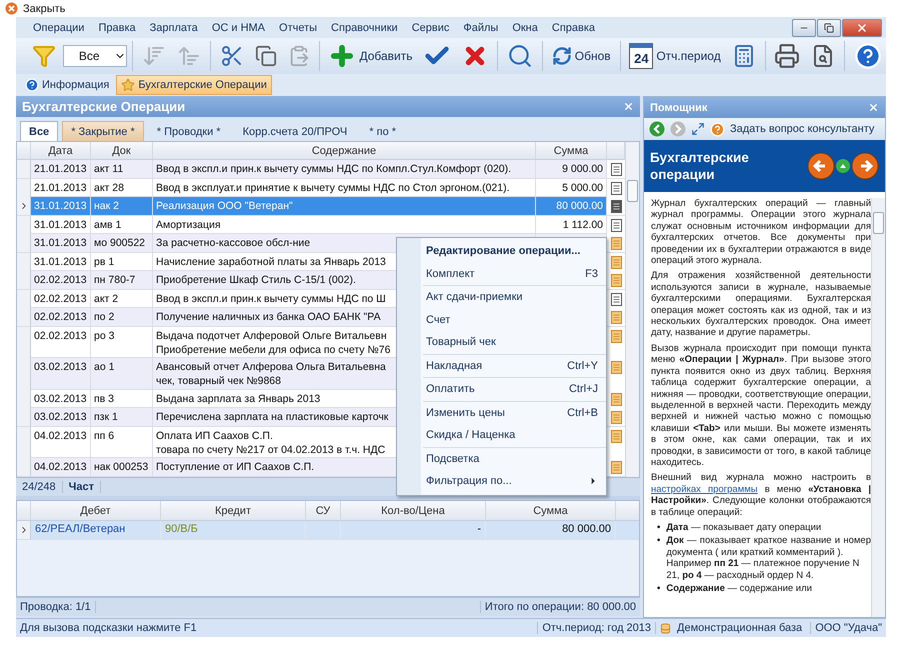 This screenshot has height=651, width=901. Describe the element at coordinates (501, 435) in the screenshot. I see `menu-item: Скидка / Наценка` at that location.